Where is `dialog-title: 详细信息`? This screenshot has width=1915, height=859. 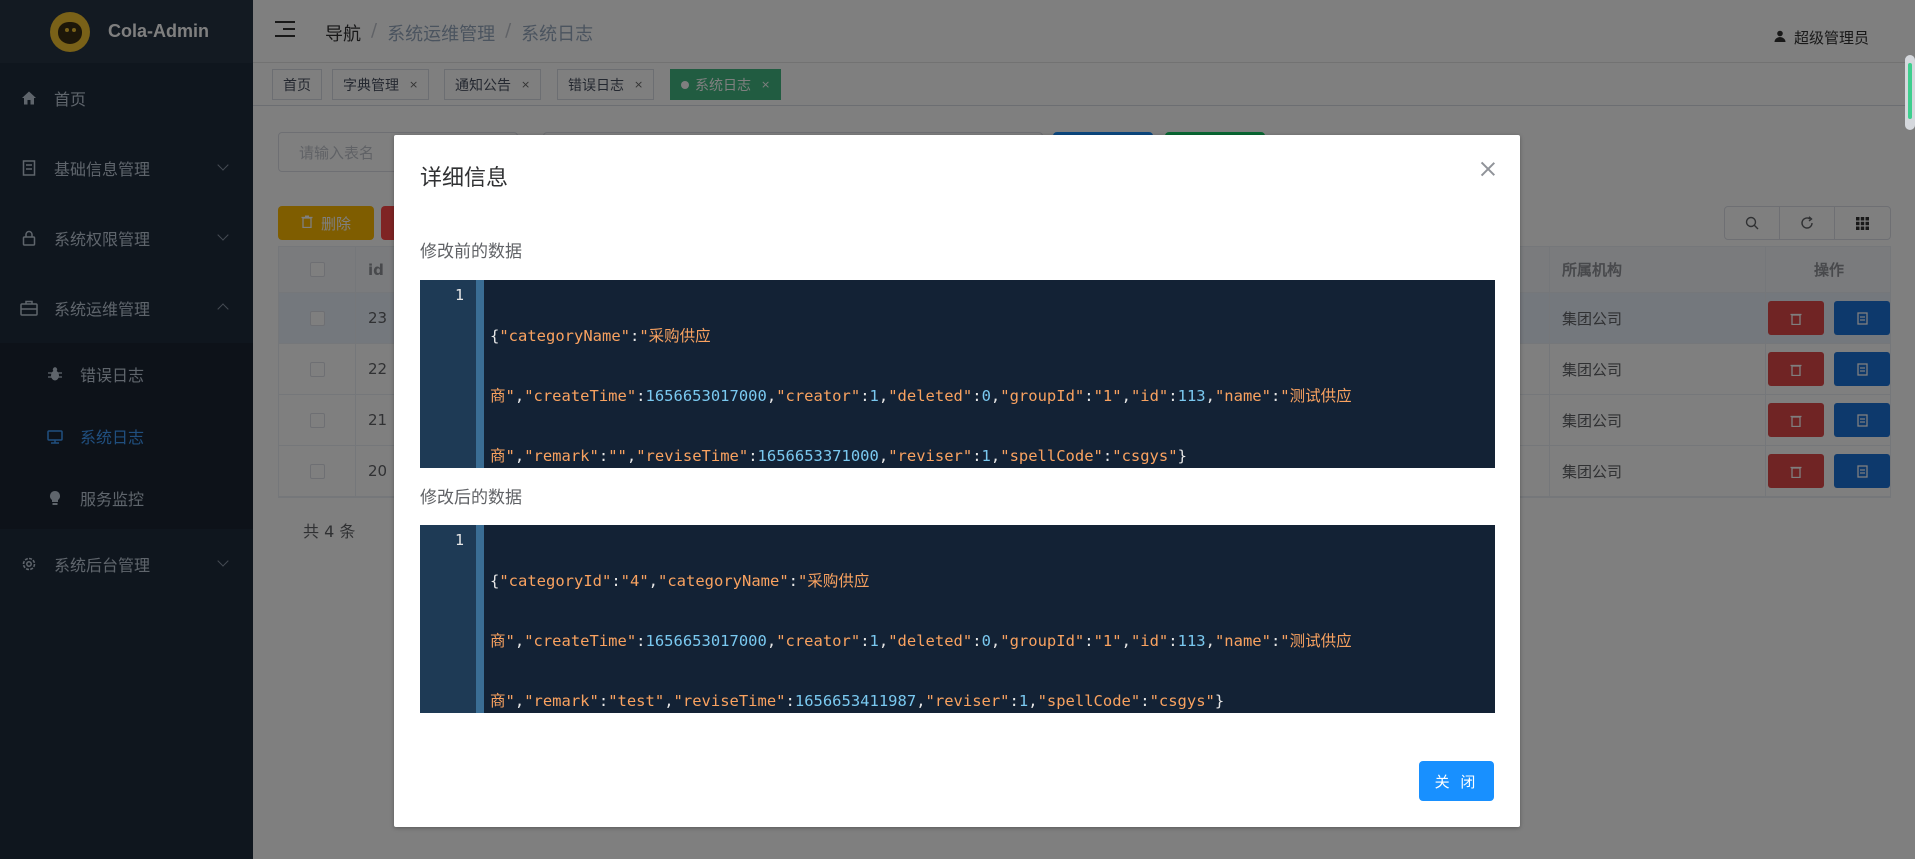
dialog-title: 详细信息 is located at coordinates (464, 178).